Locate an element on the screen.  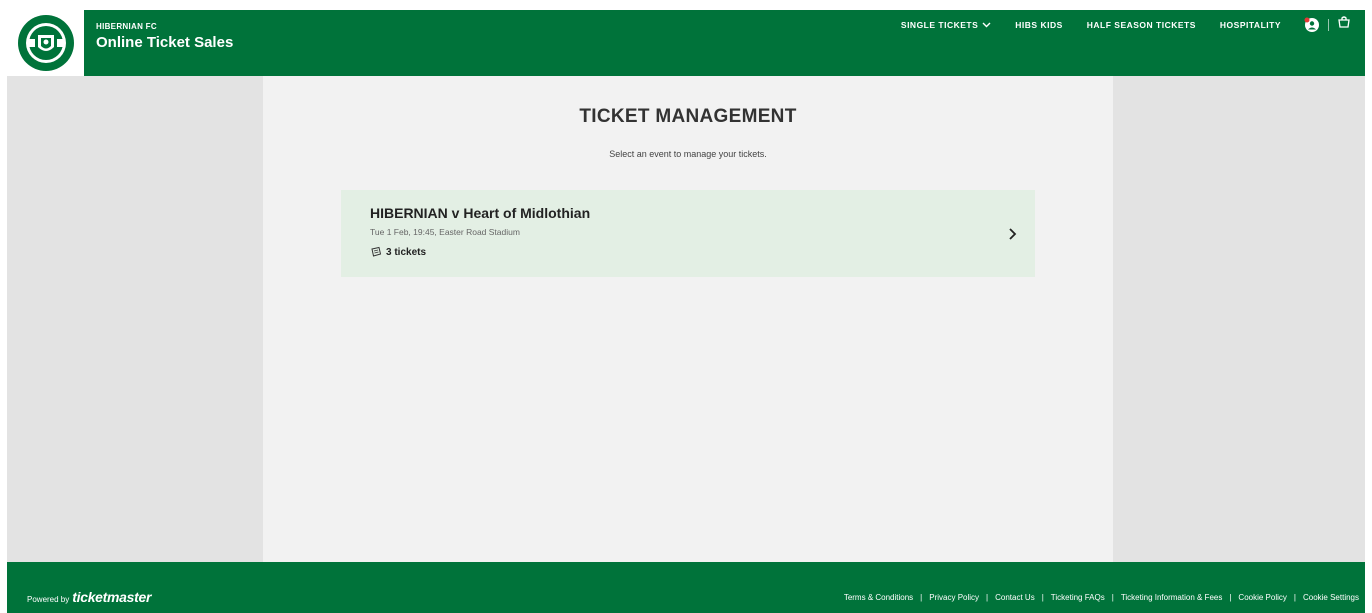
user-avatar-icon is located at coordinates (1311, 24).